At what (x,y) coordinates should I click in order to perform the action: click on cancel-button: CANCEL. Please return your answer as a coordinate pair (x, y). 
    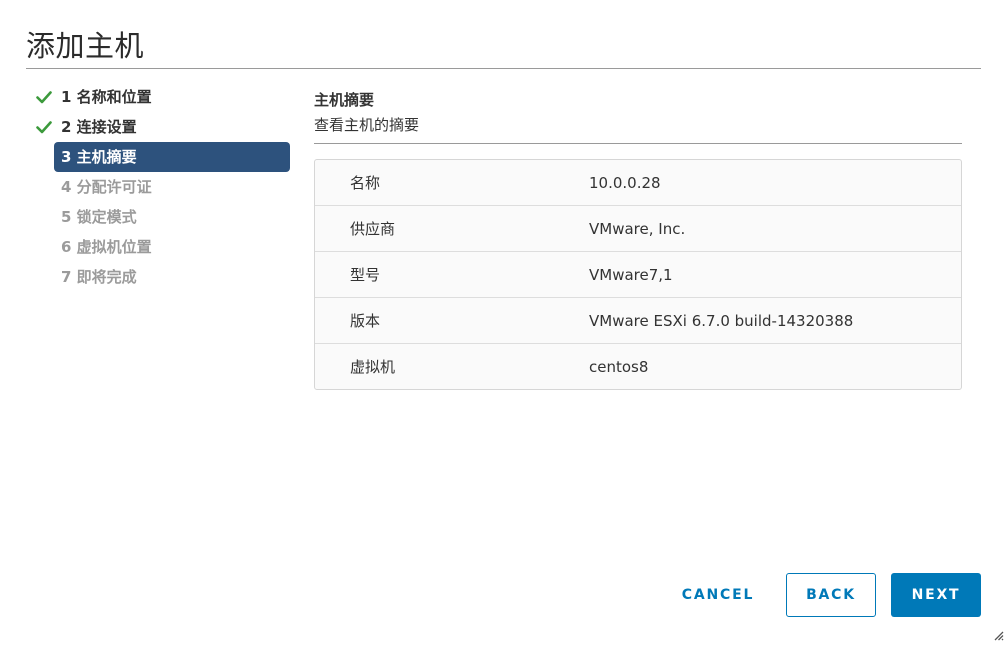
    Looking at the image, I should click on (718, 595).